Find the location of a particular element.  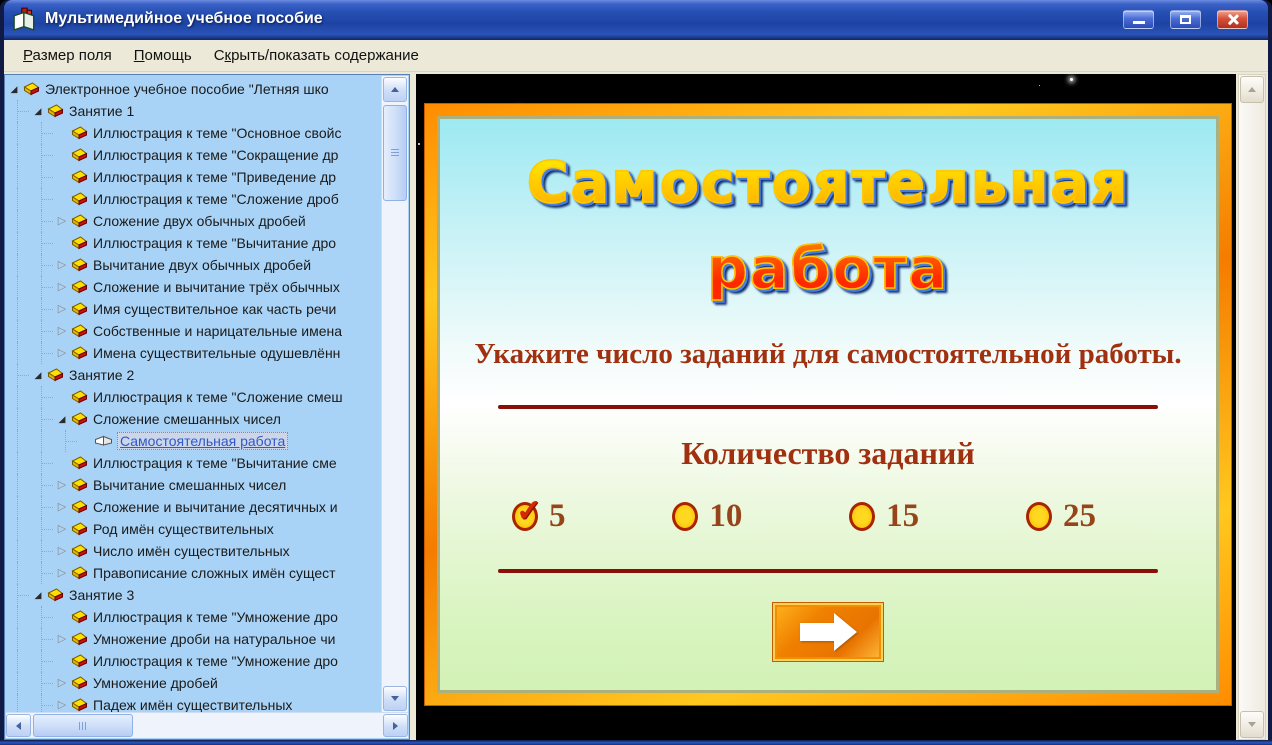

tree-item-label: Иллюстрация к теме "Сокращение др is located at coordinates (216, 155).